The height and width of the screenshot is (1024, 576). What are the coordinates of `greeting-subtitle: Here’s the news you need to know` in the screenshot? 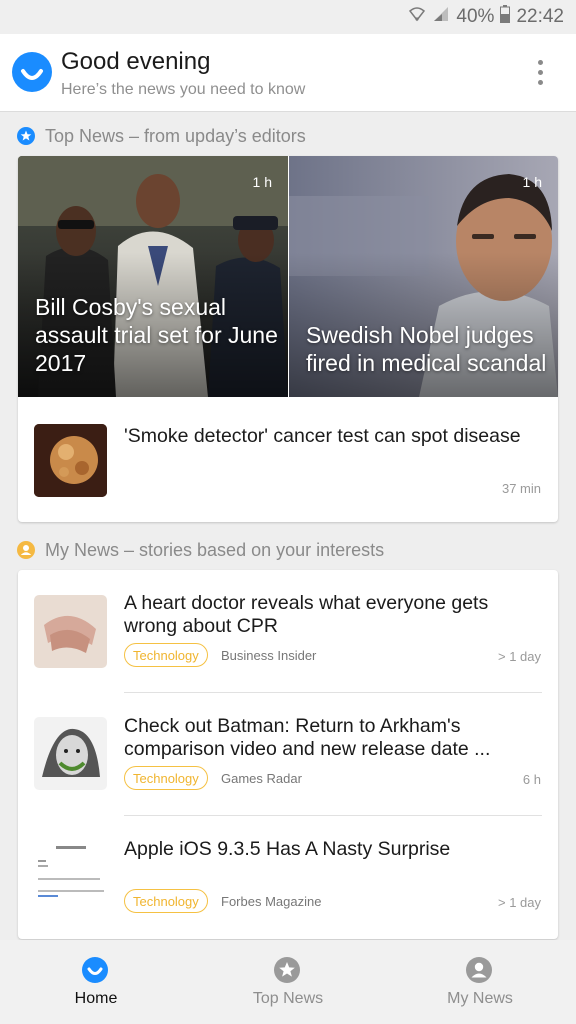 It's located at (183, 89).